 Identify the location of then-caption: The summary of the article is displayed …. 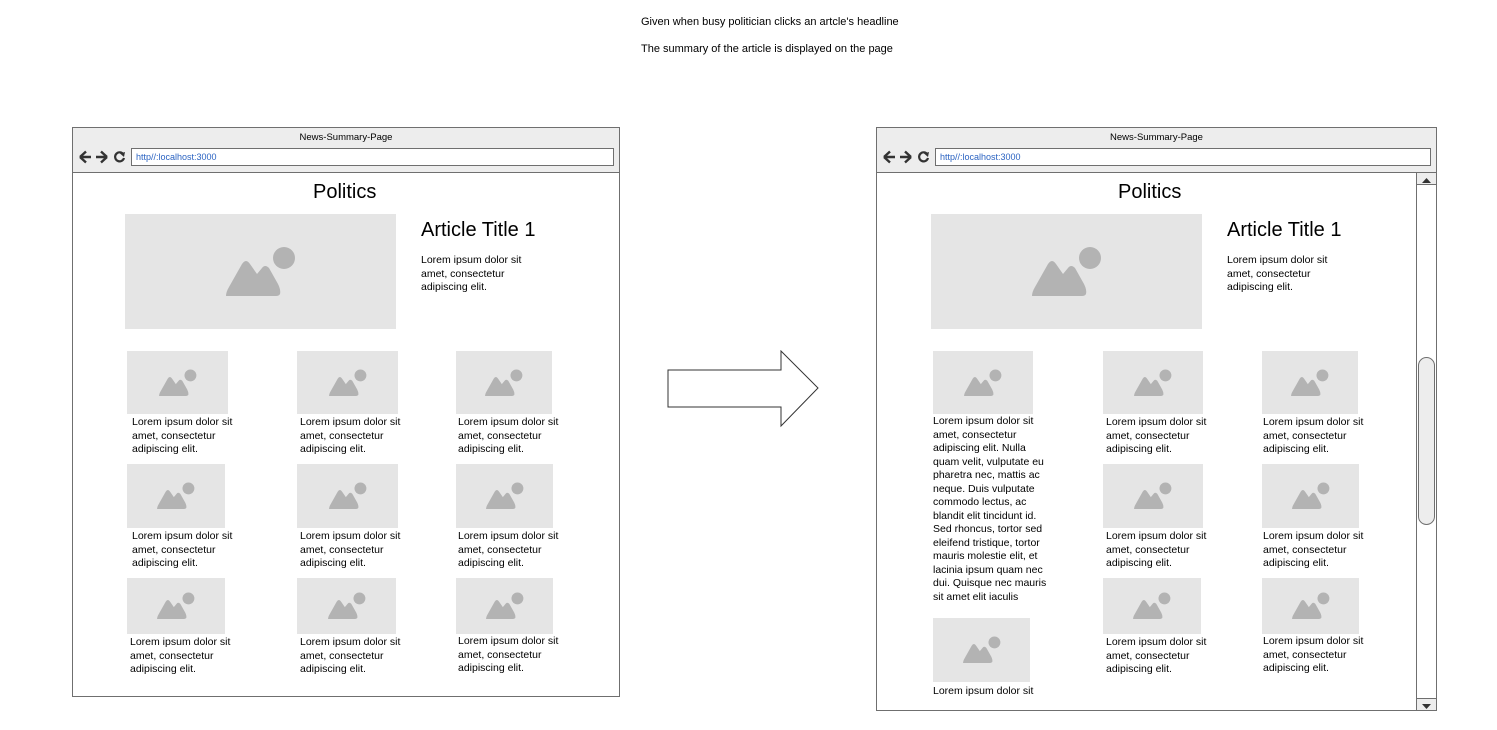
(767, 49).